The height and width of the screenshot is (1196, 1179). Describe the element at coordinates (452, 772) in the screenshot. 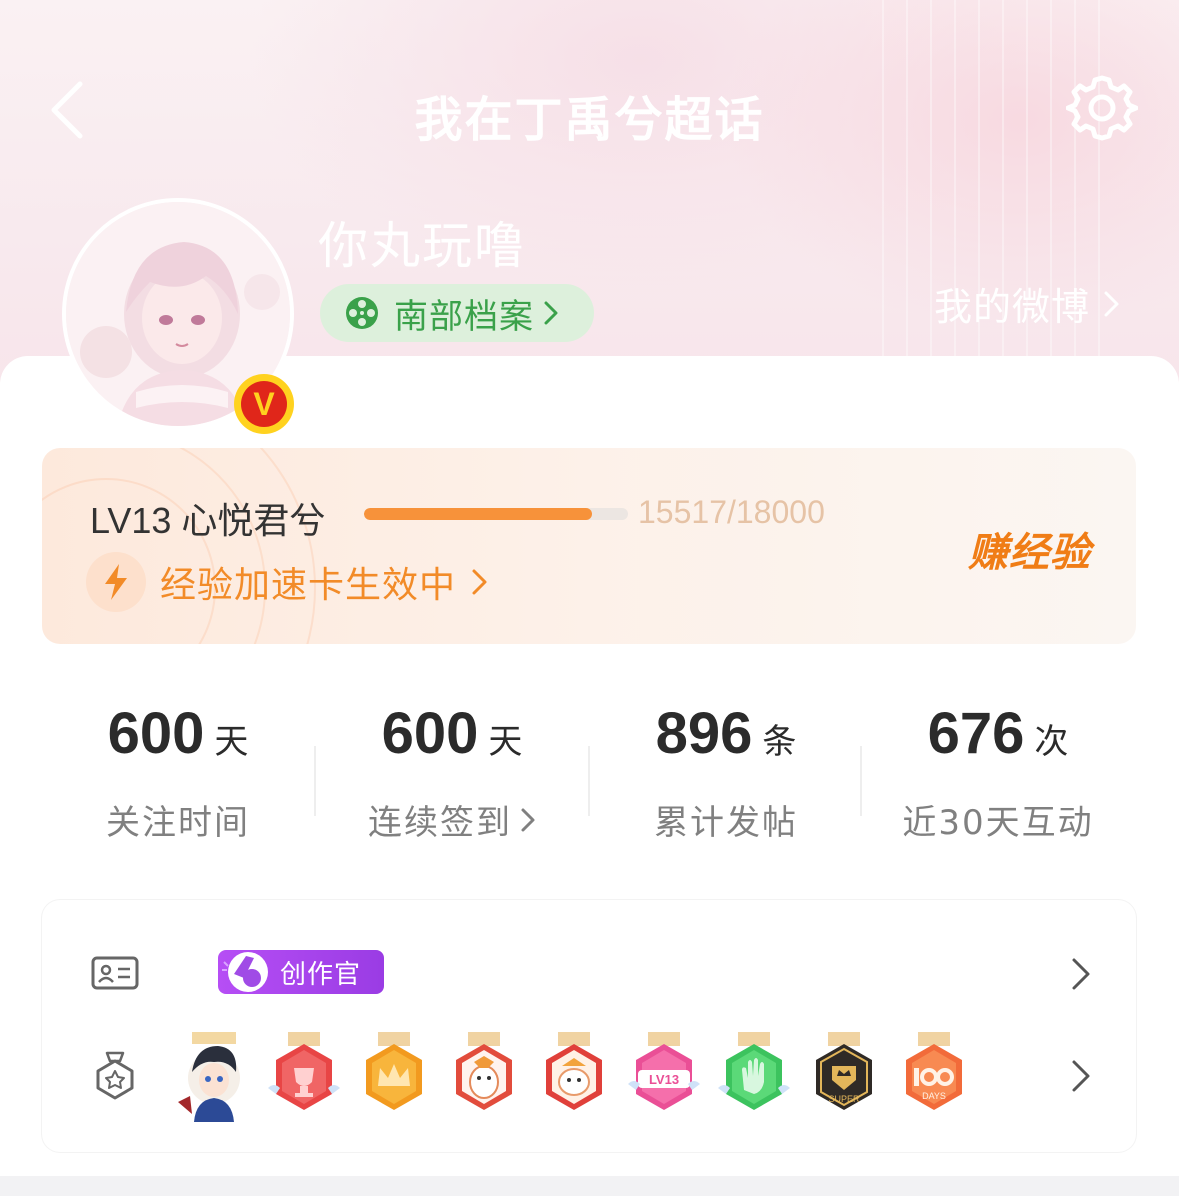

I see `stat-checkin-streak: 600 天 连续签到` at that location.